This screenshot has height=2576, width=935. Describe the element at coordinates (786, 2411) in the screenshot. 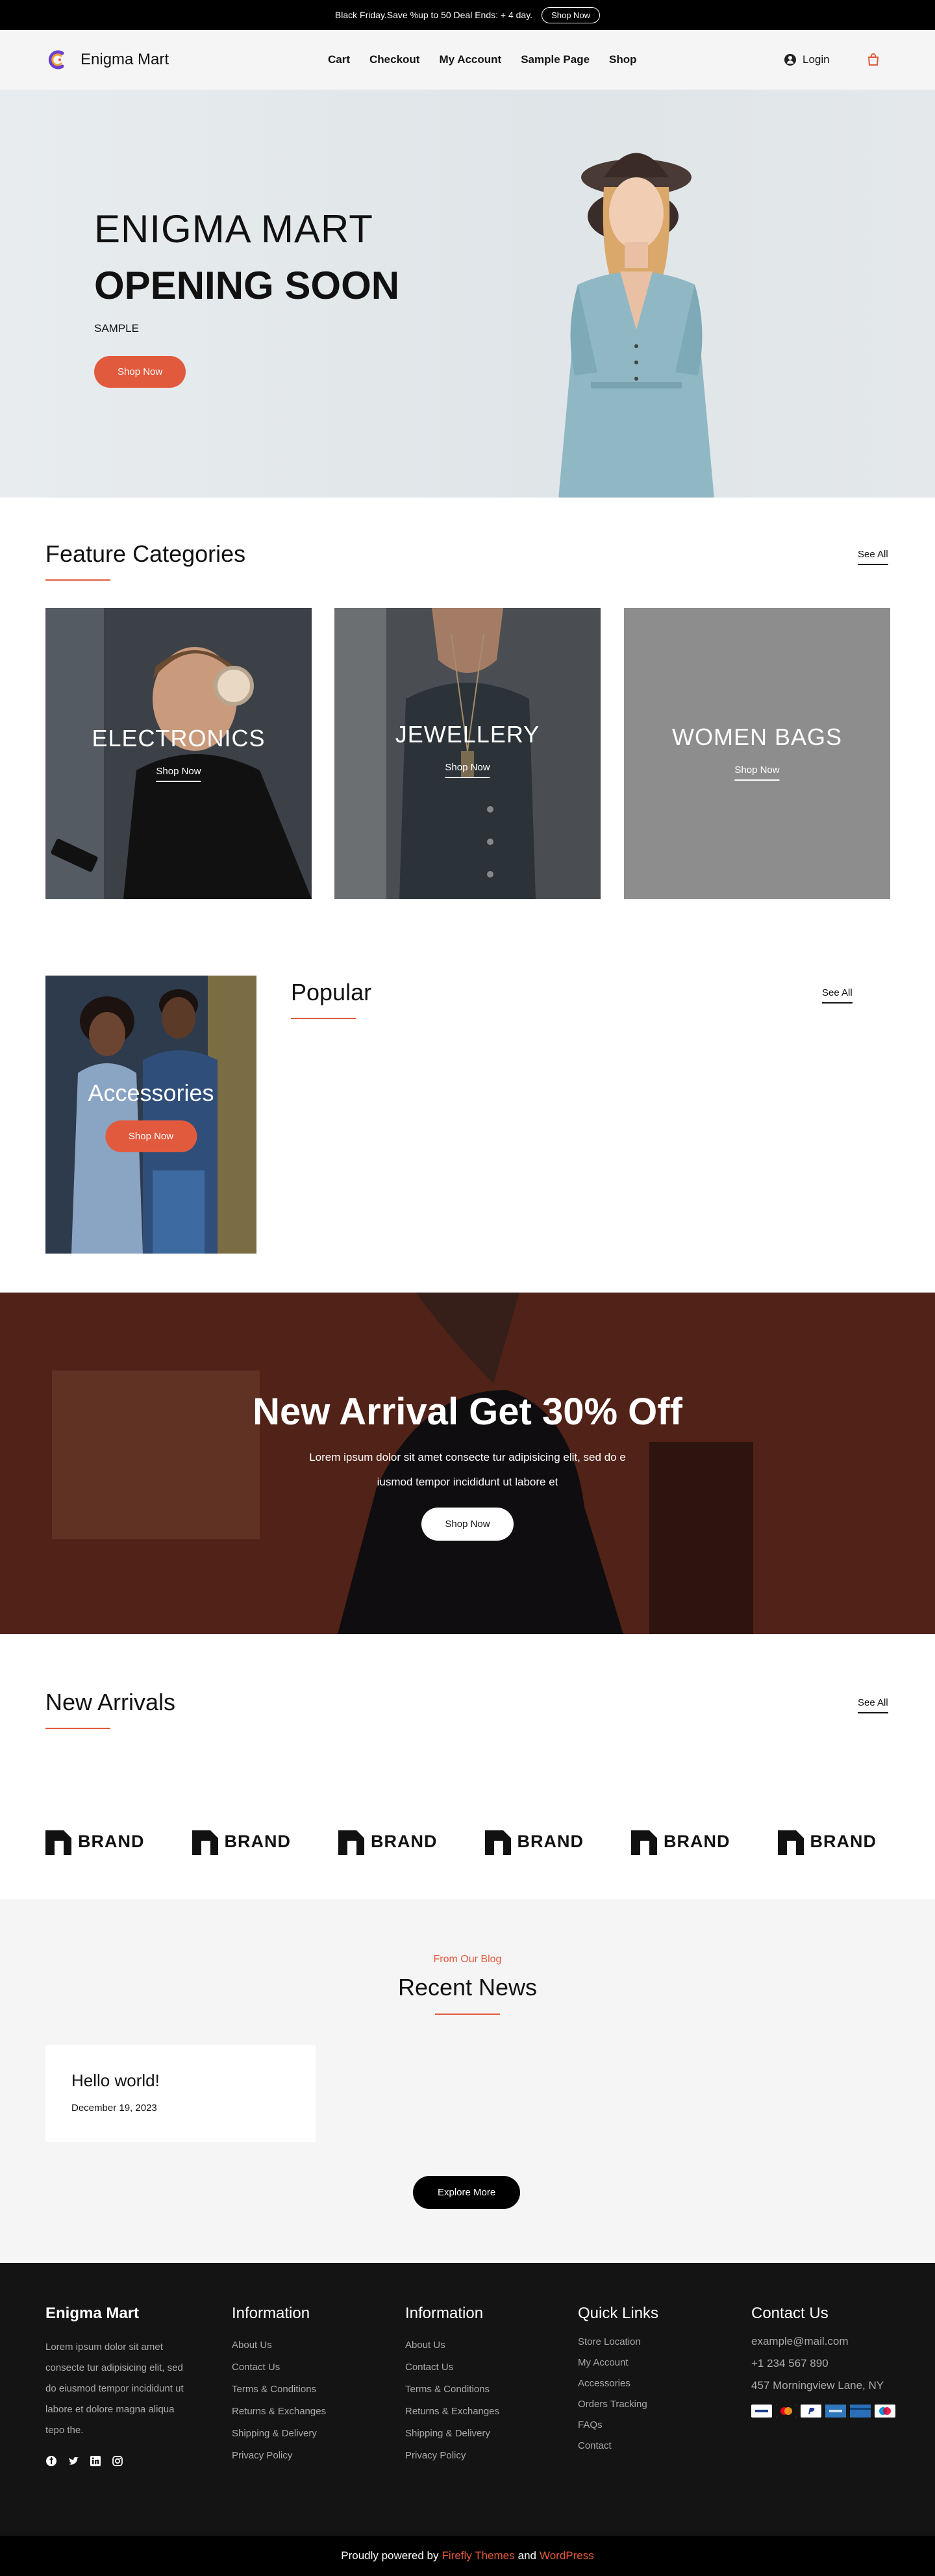

I see `mastercard-icon` at that location.